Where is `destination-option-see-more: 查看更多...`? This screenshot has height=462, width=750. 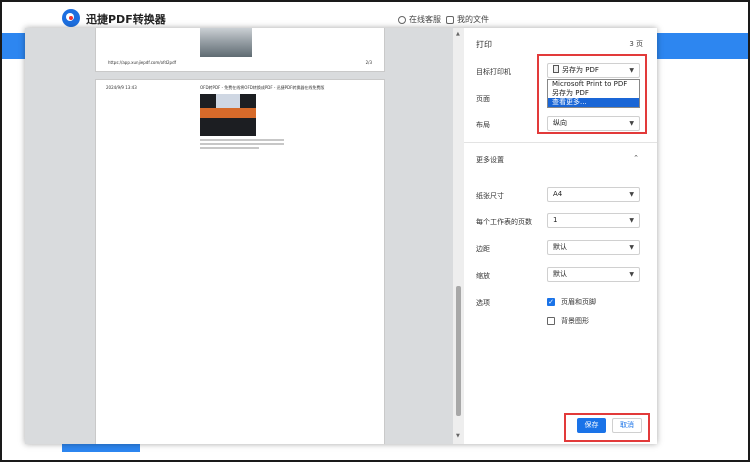 destination-option-see-more: 查看更多... is located at coordinates (593, 102).